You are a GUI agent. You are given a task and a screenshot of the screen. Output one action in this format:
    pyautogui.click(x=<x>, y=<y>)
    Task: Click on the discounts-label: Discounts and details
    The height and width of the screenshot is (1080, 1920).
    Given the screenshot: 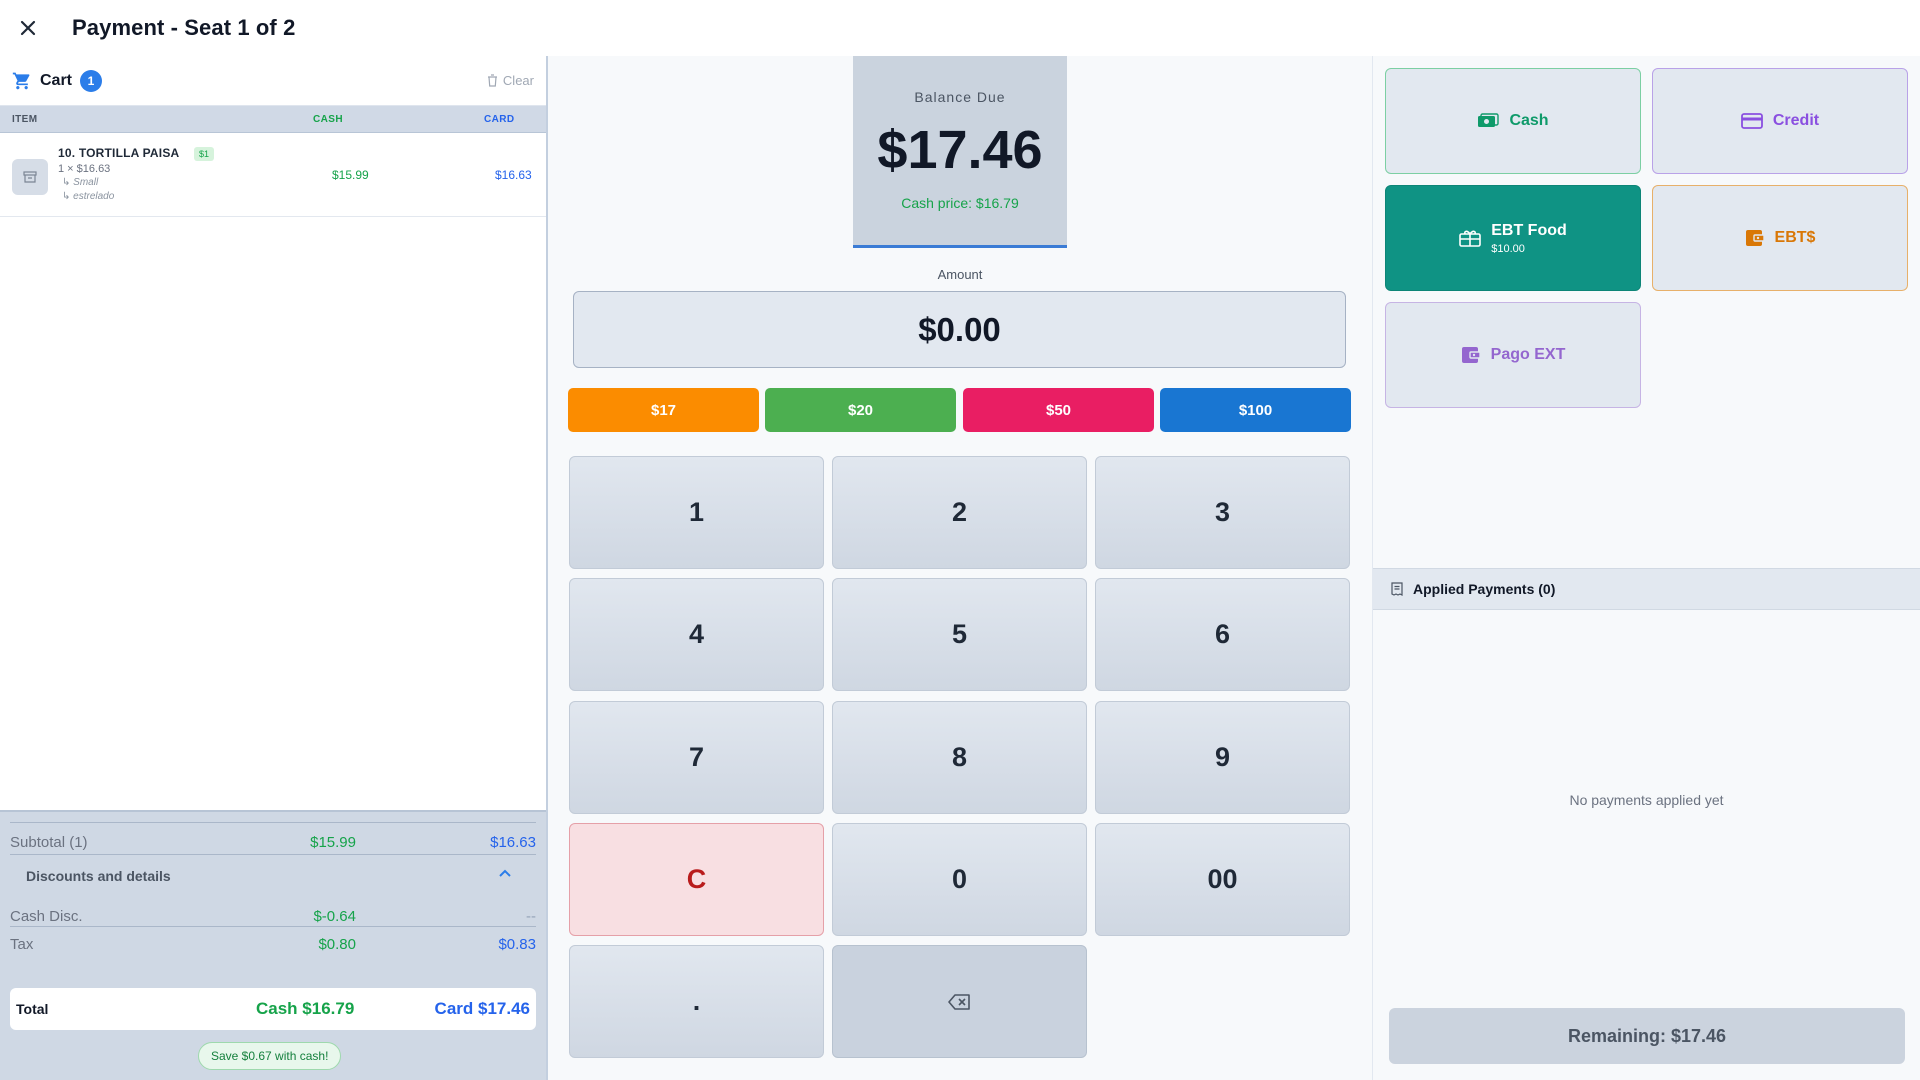 What is the action you would take?
    pyautogui.click(x=98, y=876)
    